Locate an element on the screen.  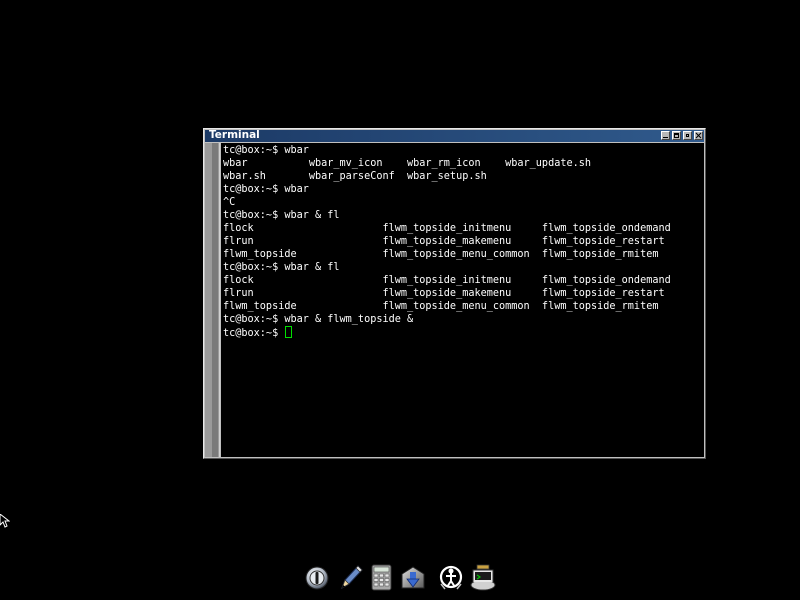
terminal-app-icon is located at coordinates (483, 577).